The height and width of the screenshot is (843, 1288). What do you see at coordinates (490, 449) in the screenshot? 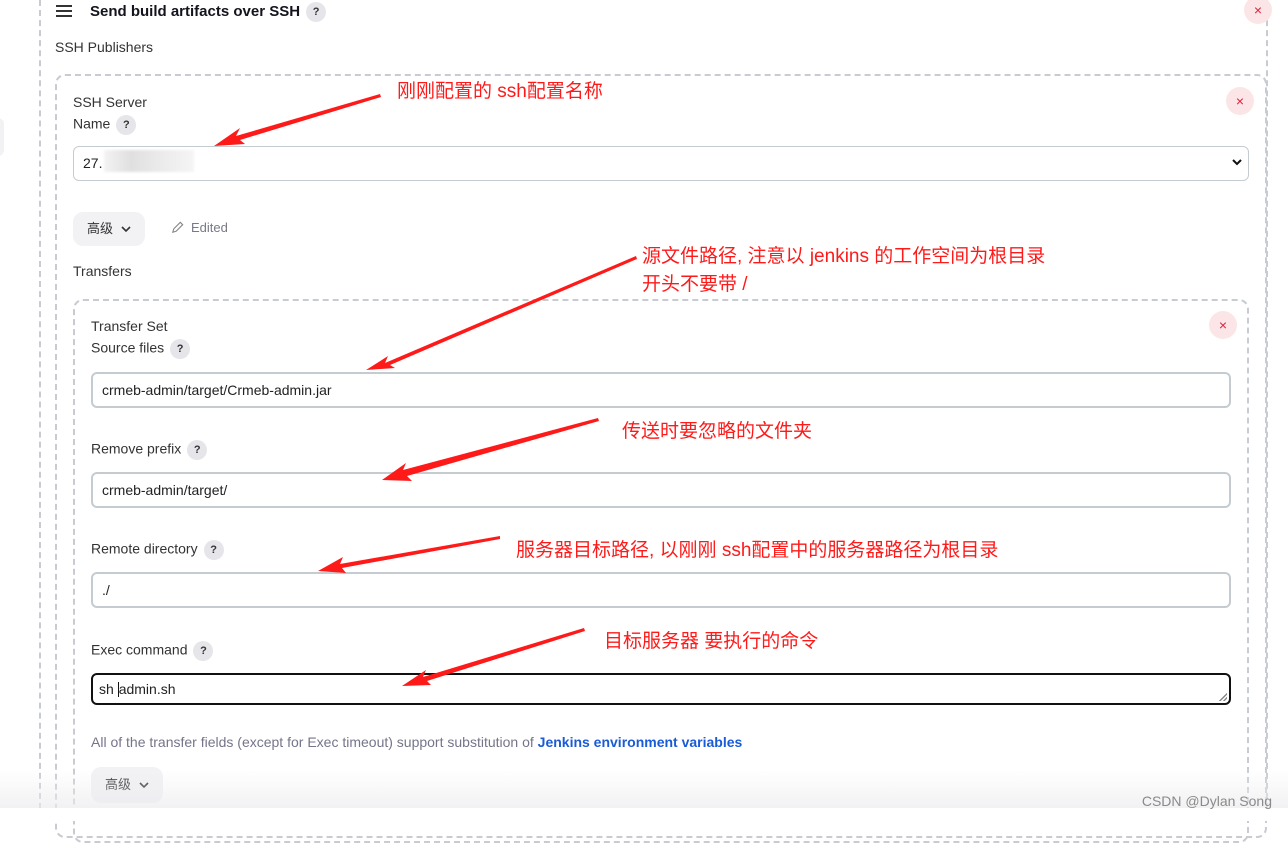
I see `arrow-remove-prefix` at bounding box center [490, 449].